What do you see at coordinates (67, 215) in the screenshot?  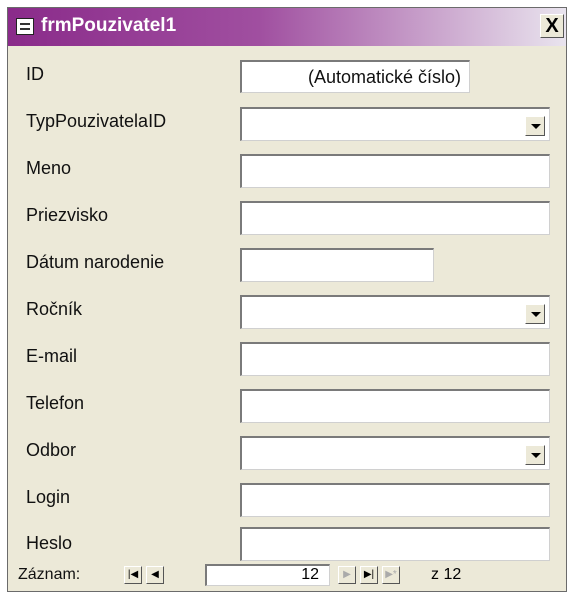 I see `label-priezvisko: Priezvisko` at bounding box center [67, 215].